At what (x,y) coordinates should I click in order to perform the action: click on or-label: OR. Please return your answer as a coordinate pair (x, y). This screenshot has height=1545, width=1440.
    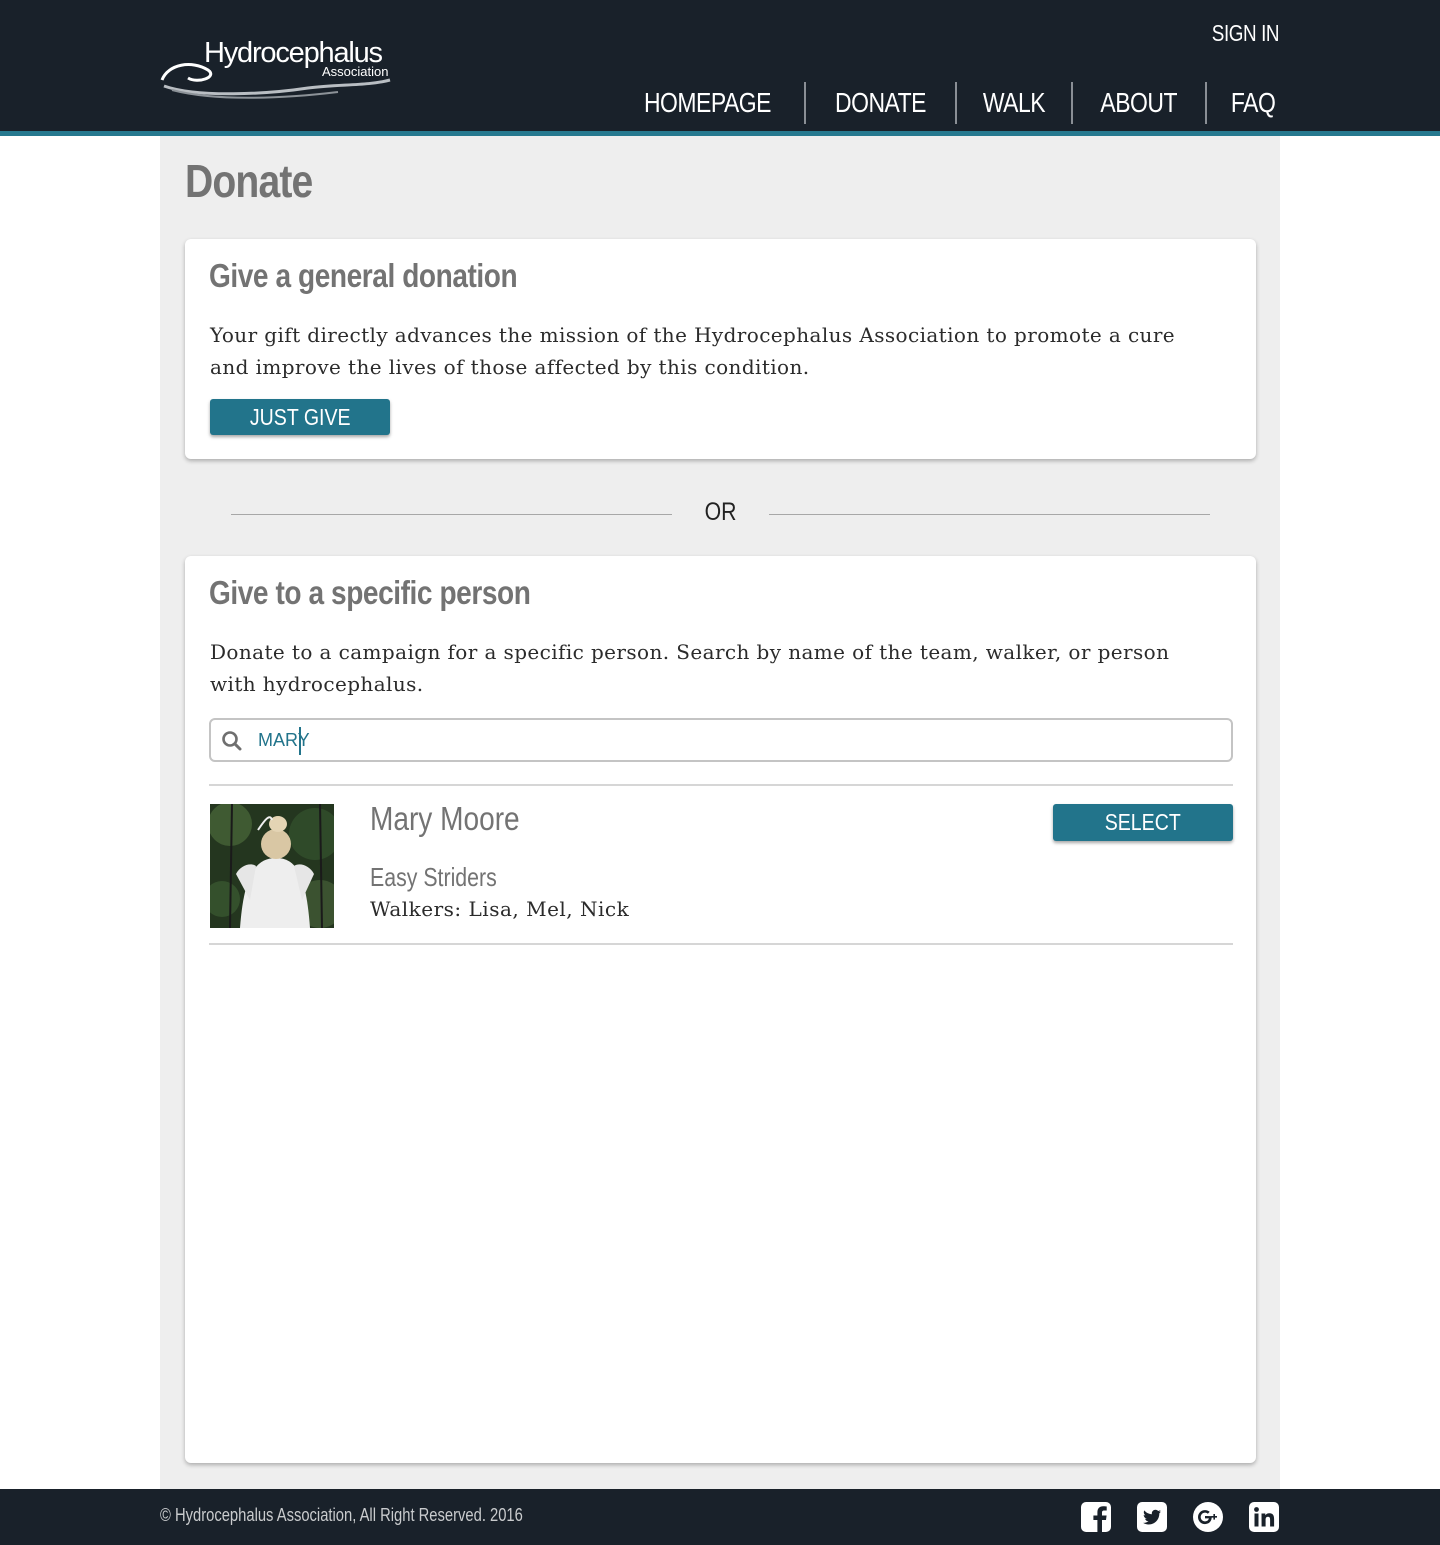
    Looking at the image, I should click on (720, 512).